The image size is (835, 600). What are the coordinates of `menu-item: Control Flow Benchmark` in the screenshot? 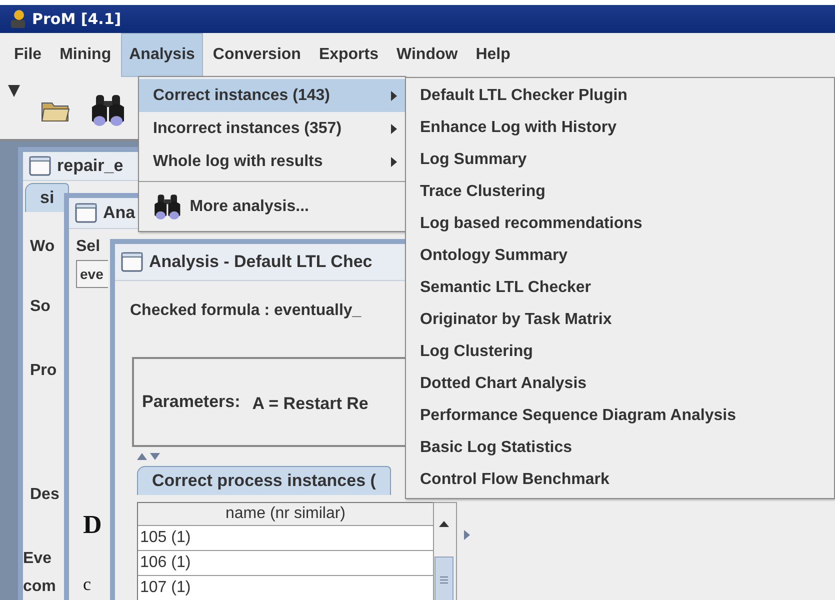 It's located at (620, 480).